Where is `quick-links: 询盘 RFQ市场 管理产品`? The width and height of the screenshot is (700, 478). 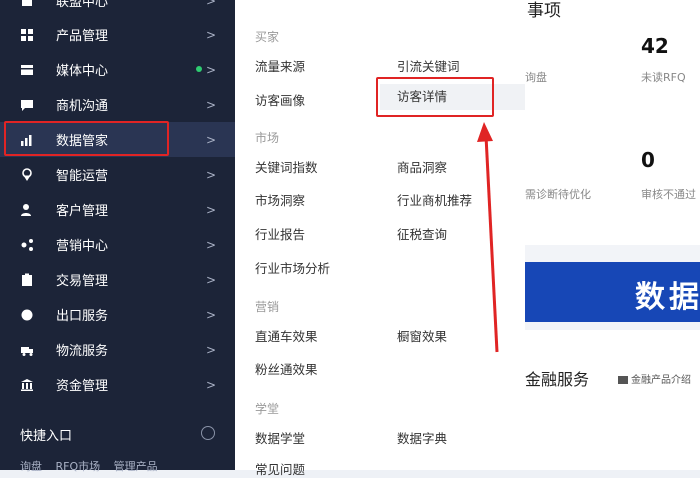
quick-links: 询盘 RFQ市场 管理产品 is located at coordinates (94, 466).